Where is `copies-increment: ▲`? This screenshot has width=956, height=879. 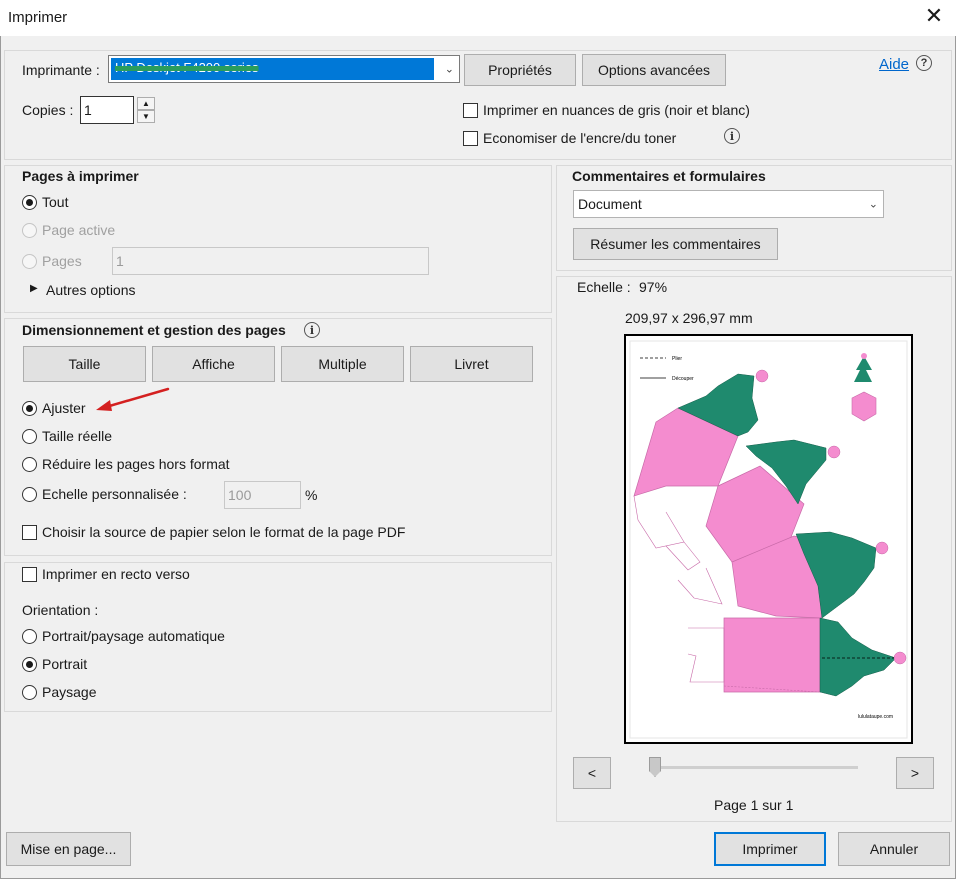 copies-increment: ▲ is located at coordinates (146, 103).